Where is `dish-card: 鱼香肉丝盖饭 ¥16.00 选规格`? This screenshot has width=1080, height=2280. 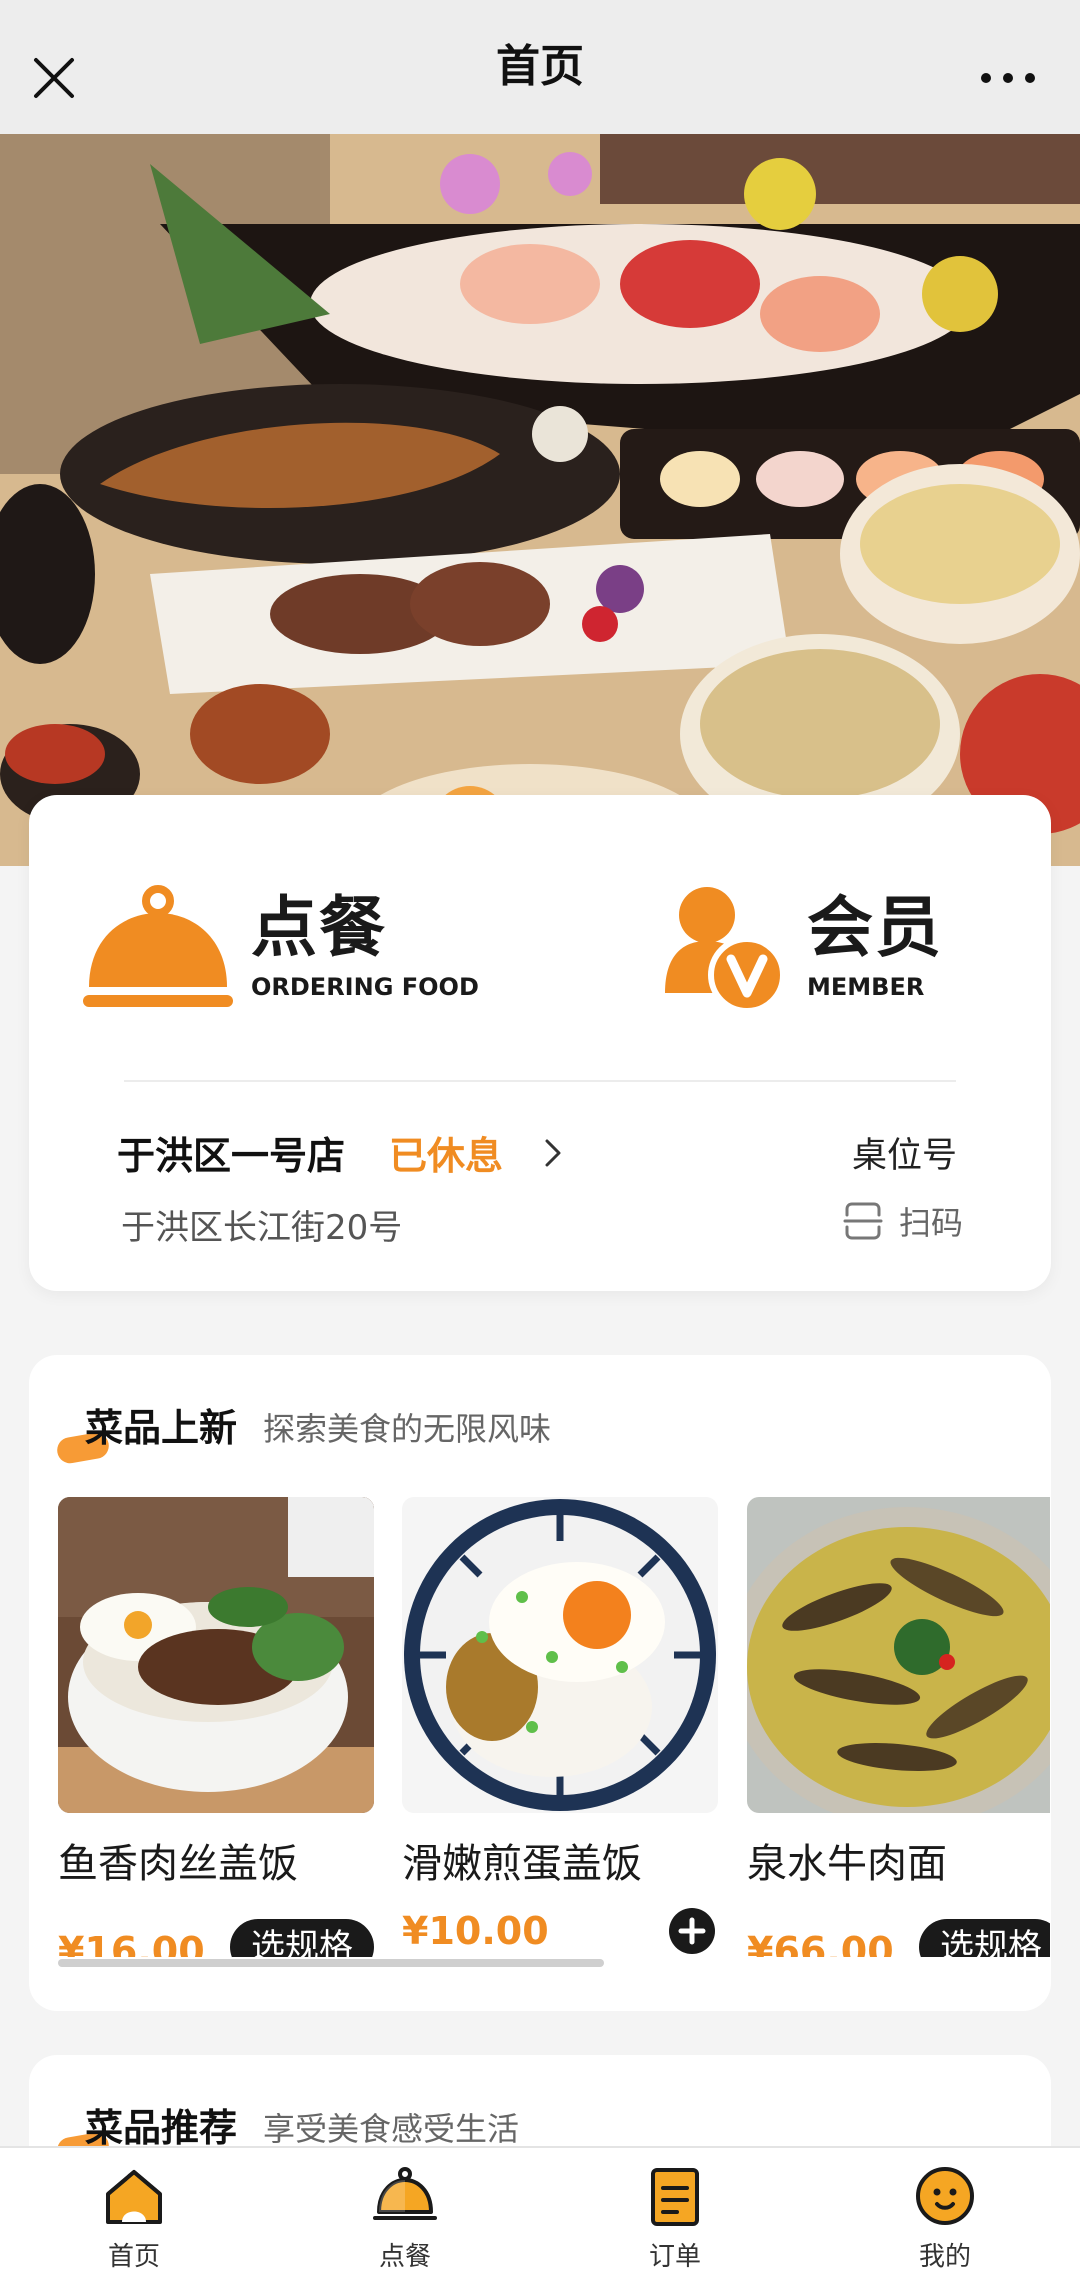
dish-card: 鱼香肉丝盖饭 ¥16.00 选规格 is located at coordinates (217, 1727).